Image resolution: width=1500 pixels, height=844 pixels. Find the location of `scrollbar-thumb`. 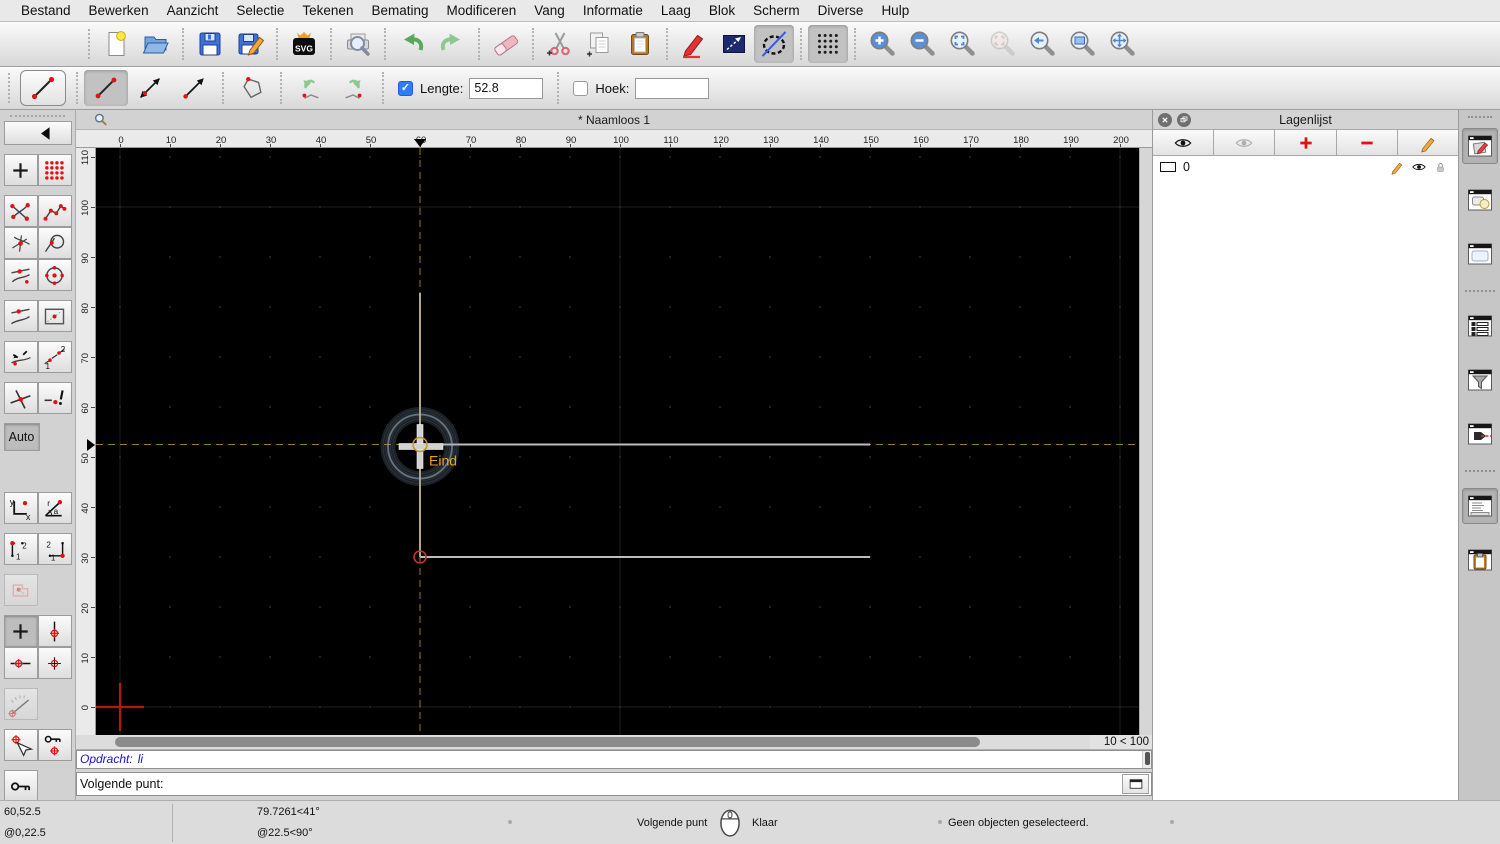

scrollbar-thumb is located at coordinates (1147, 758).